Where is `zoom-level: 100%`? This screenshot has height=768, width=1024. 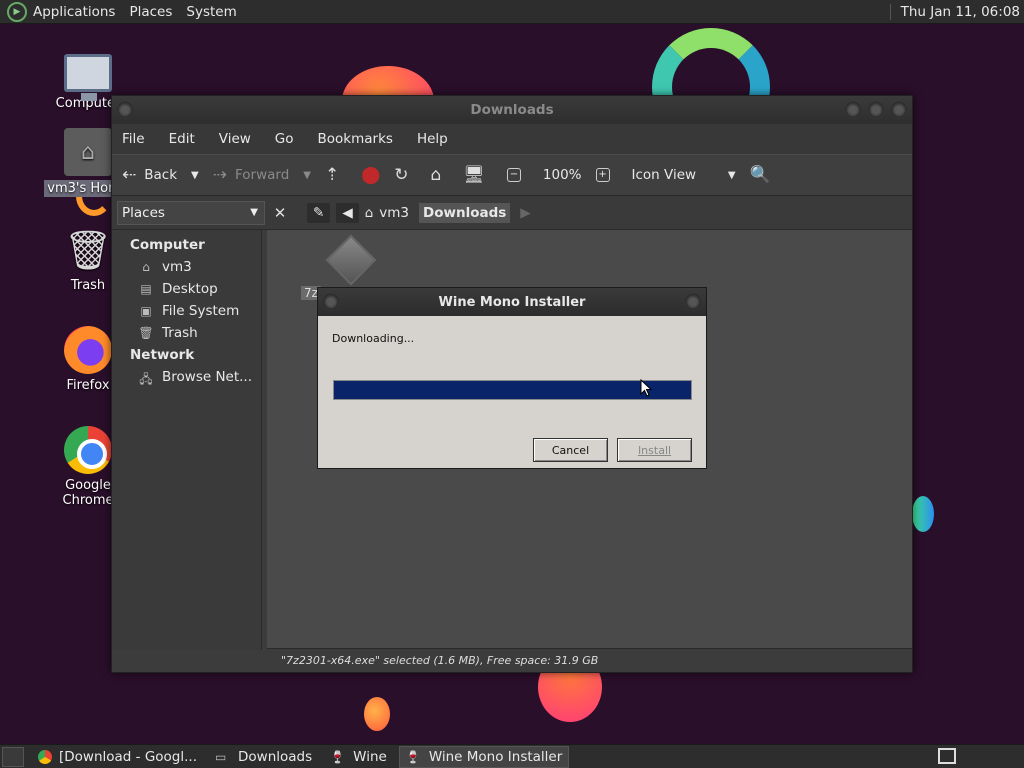
zoom-level: 100% is located at coordinates (562, 175).